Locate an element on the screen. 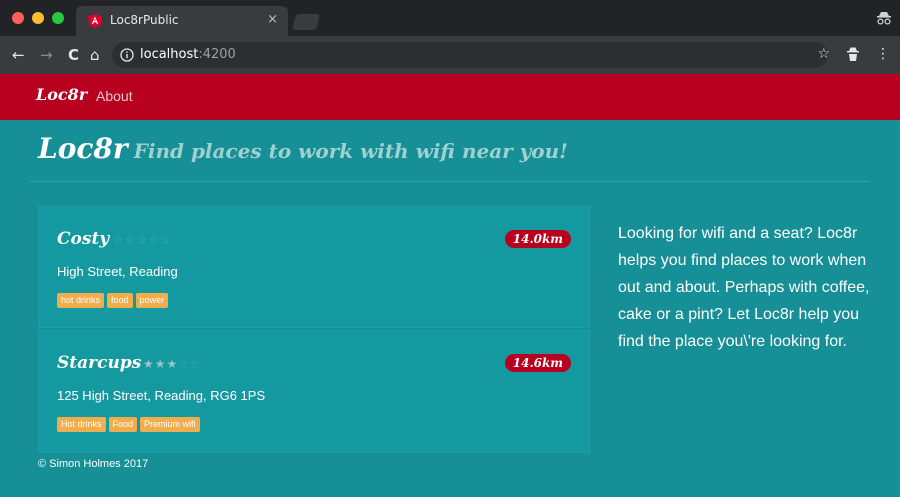 This screenshot has width=900, height=497. toolbar-right: ☆ ⋮ is located at coordinates (853, 54).